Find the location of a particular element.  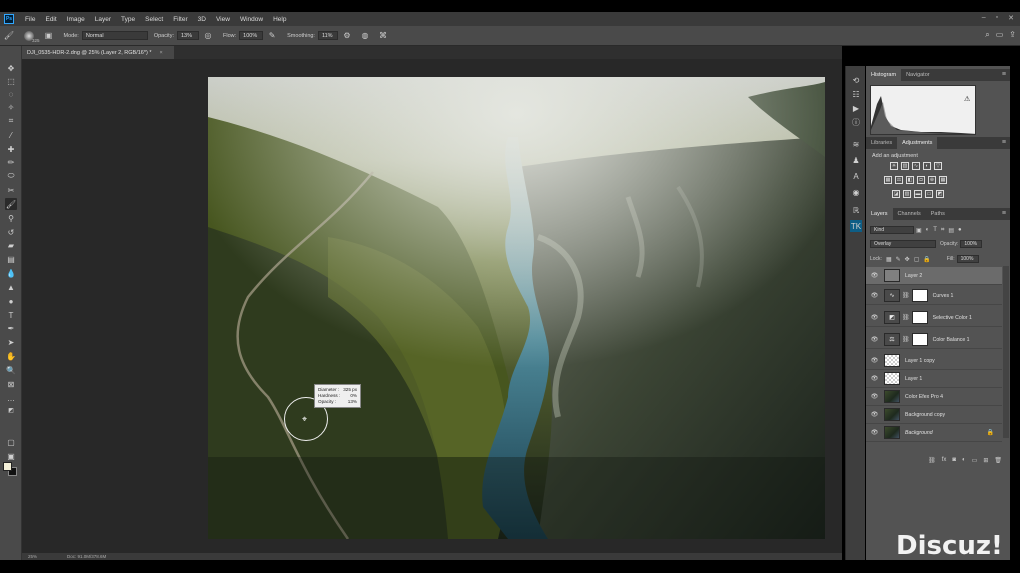

tab-navigator: Navigator is located at coordinates (918, 75).